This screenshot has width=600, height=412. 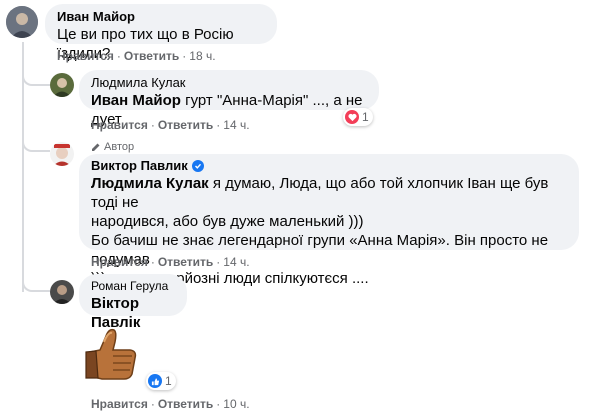 I want to click on comment-author: Виктор Павлик, so click(x=139, y=166).